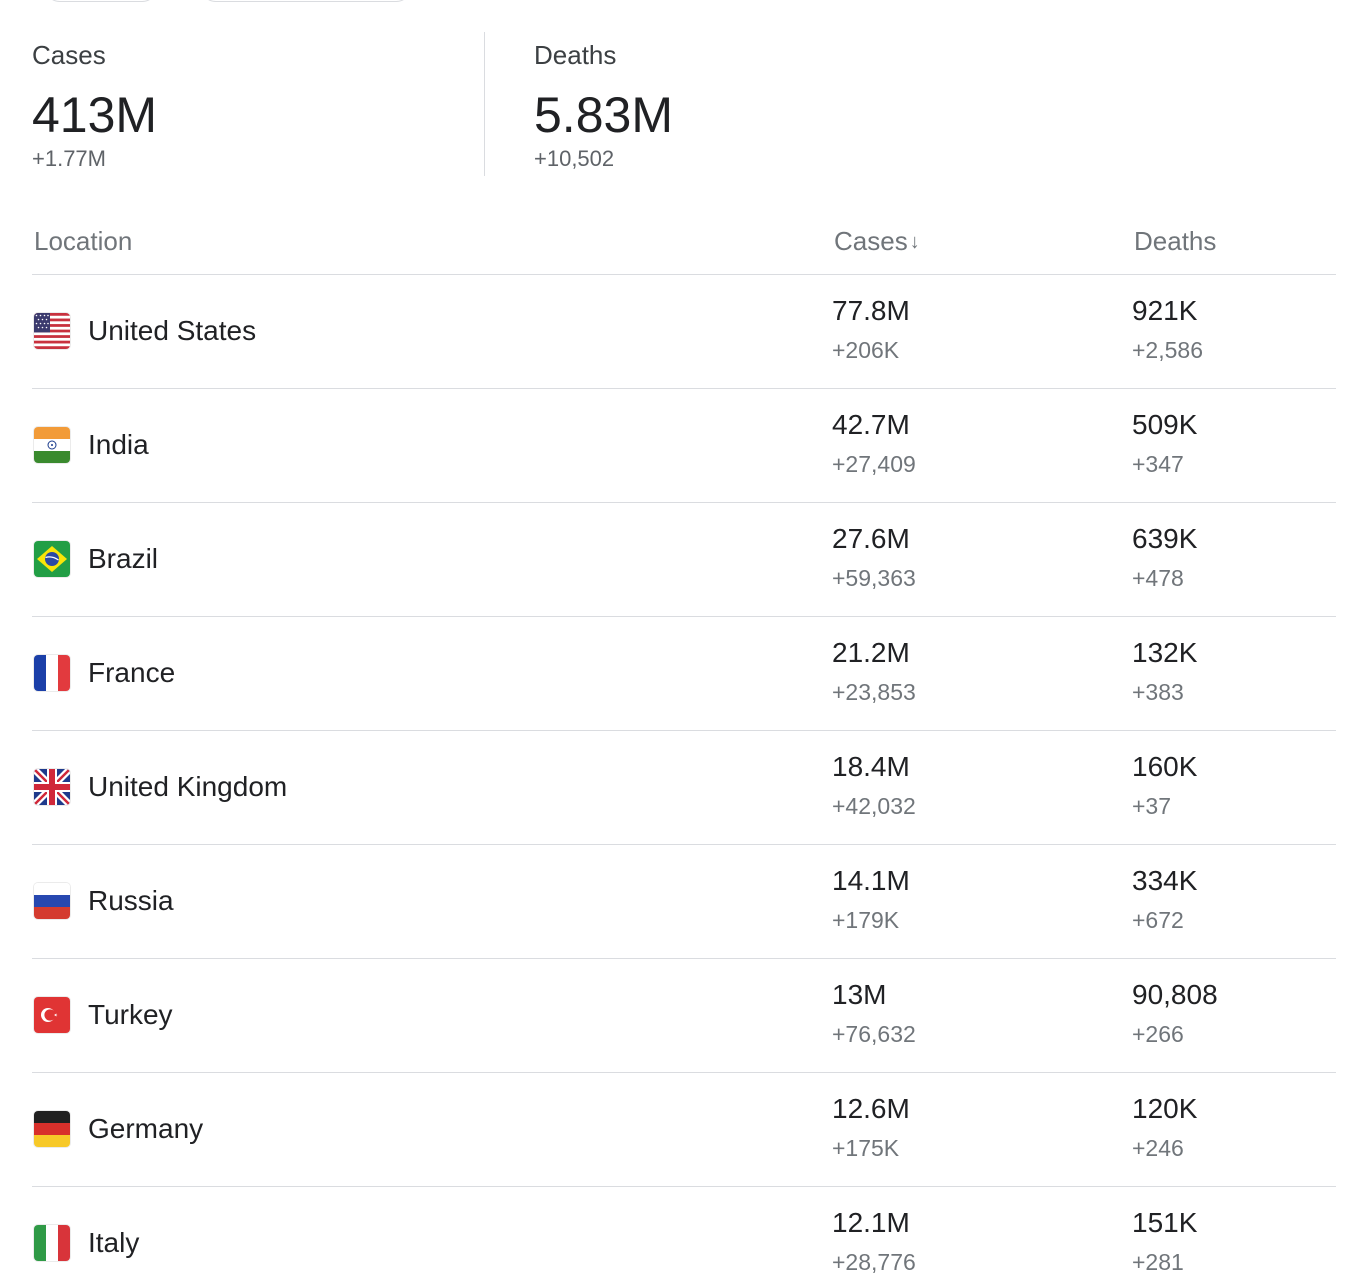 The image size is (1346, 1284). What do you see at coordinates (1152, 806) in the screenshot?
I see `deaths-delta: +37` at bounding box center [1152, 806].